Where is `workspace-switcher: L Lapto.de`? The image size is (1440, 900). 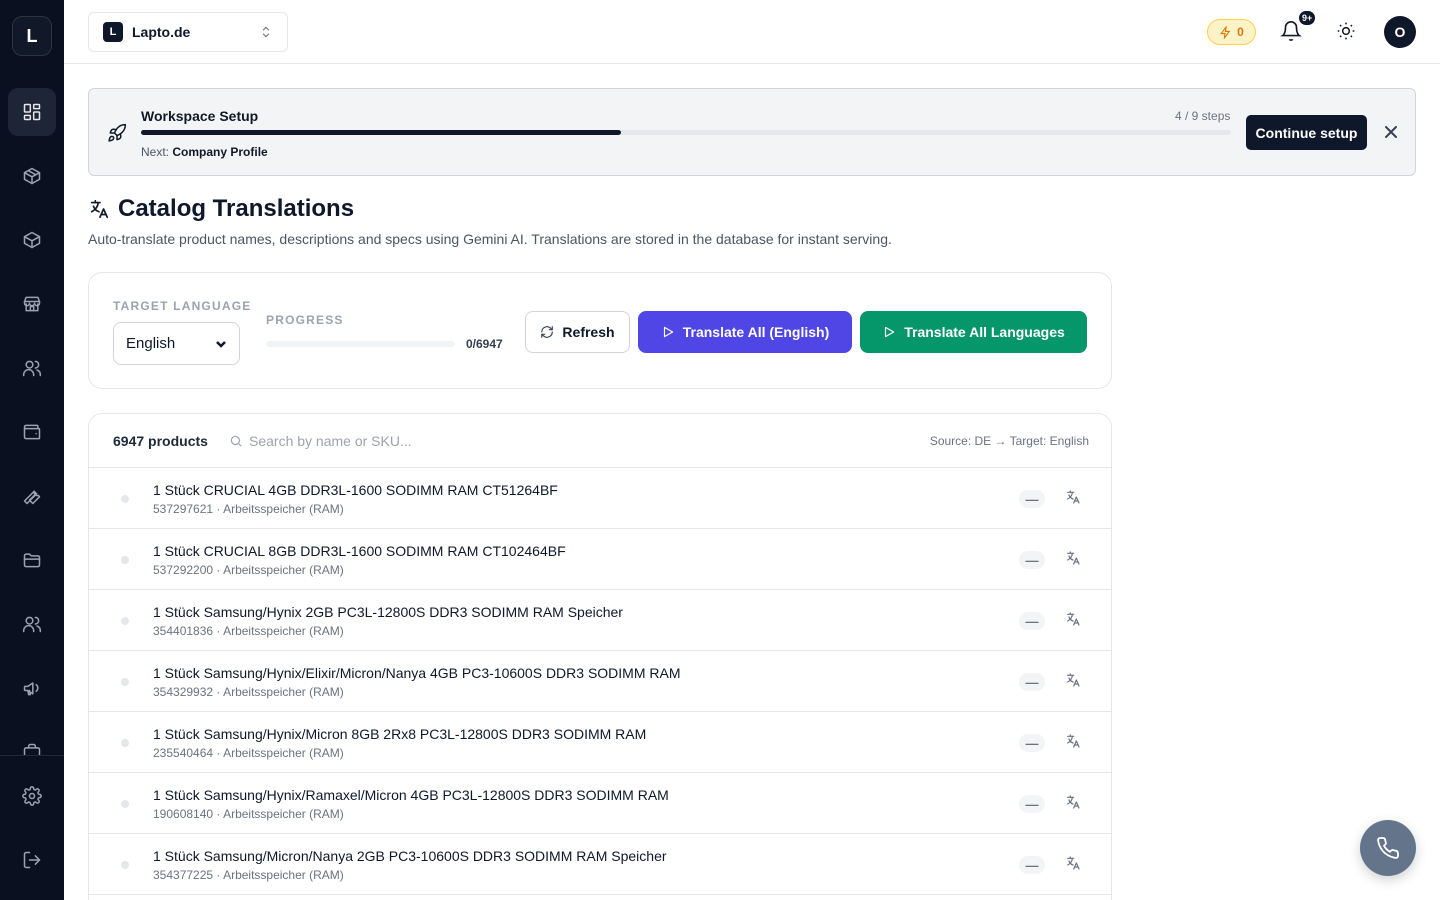
workspace-switcher: L Lapto.de is located at coordinates (188, 32).